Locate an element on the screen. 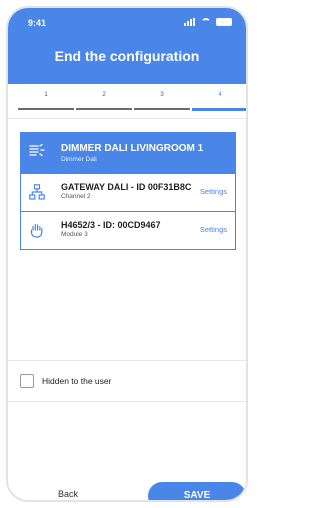  step-3: 3 is located at coordinates (162, 104).